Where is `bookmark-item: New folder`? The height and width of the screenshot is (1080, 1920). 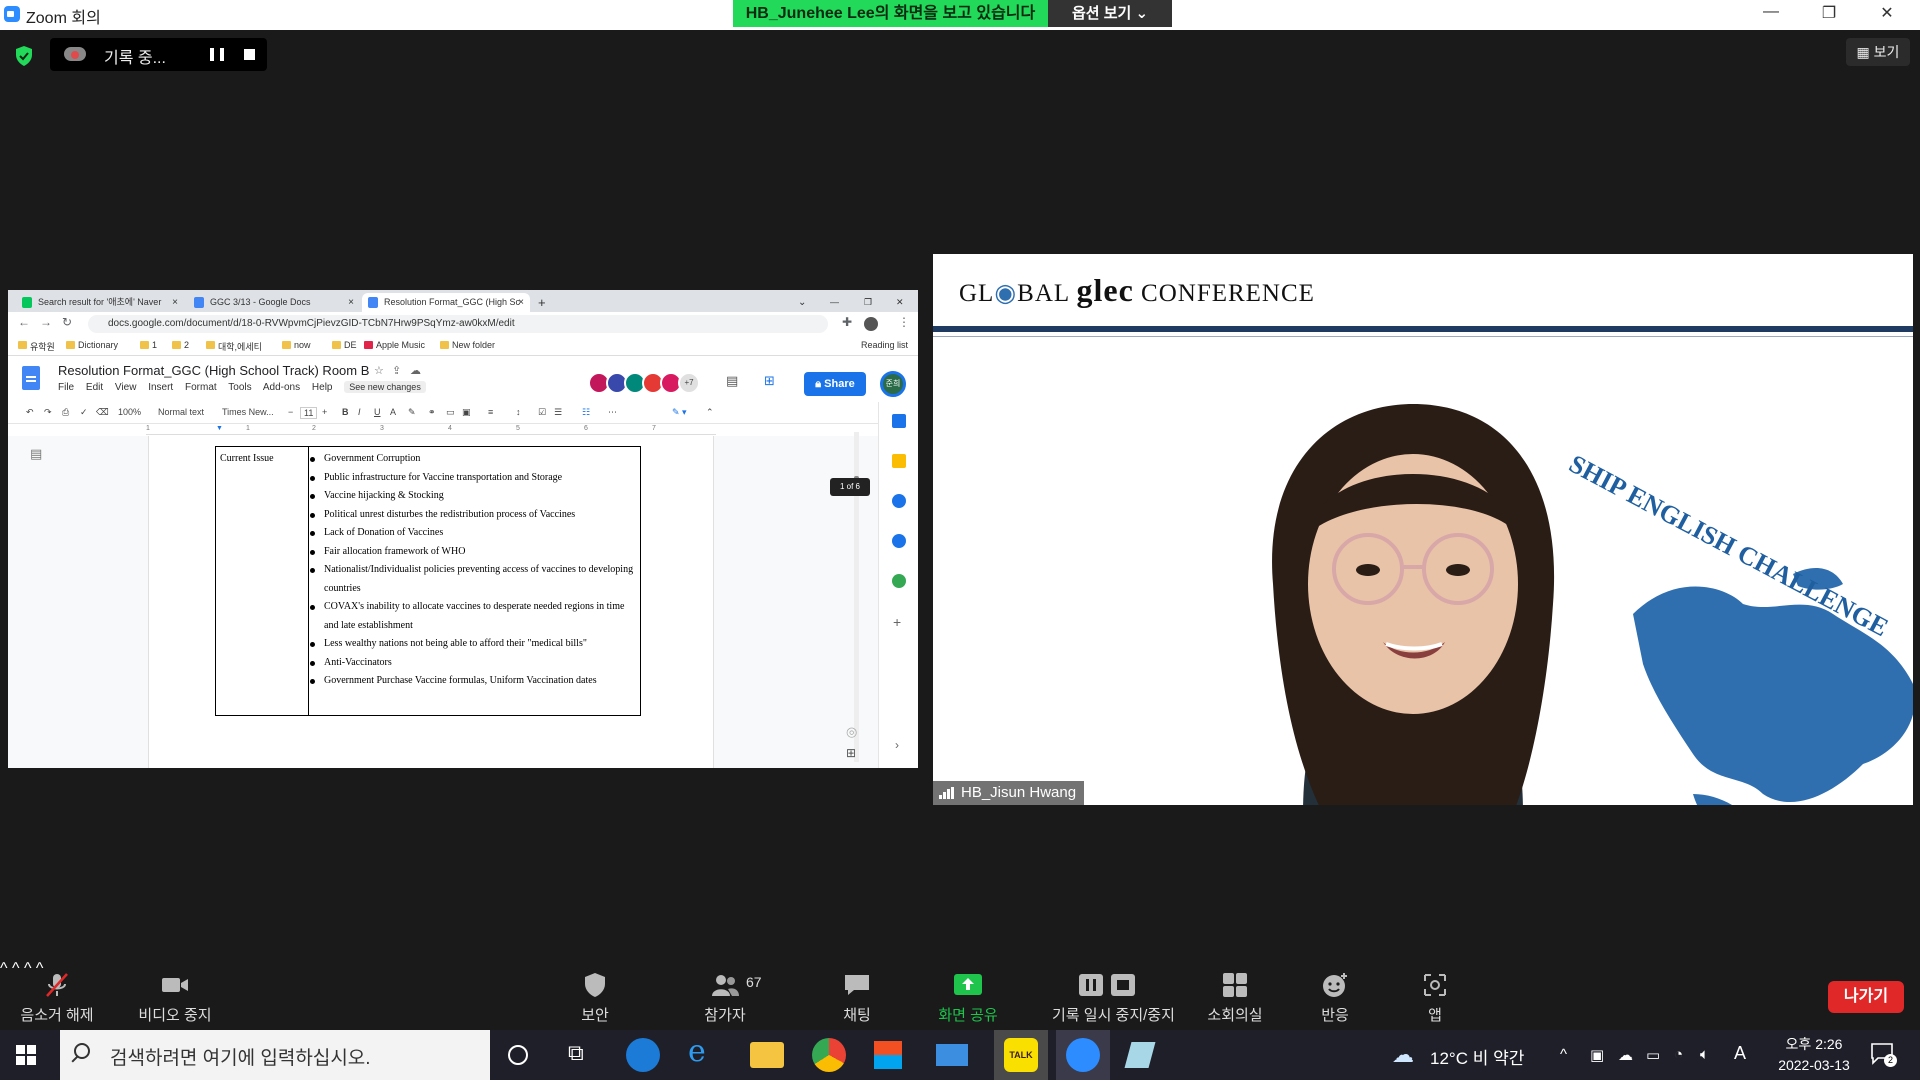 bookmark-item: New folder is located at coordinates (467, 345).